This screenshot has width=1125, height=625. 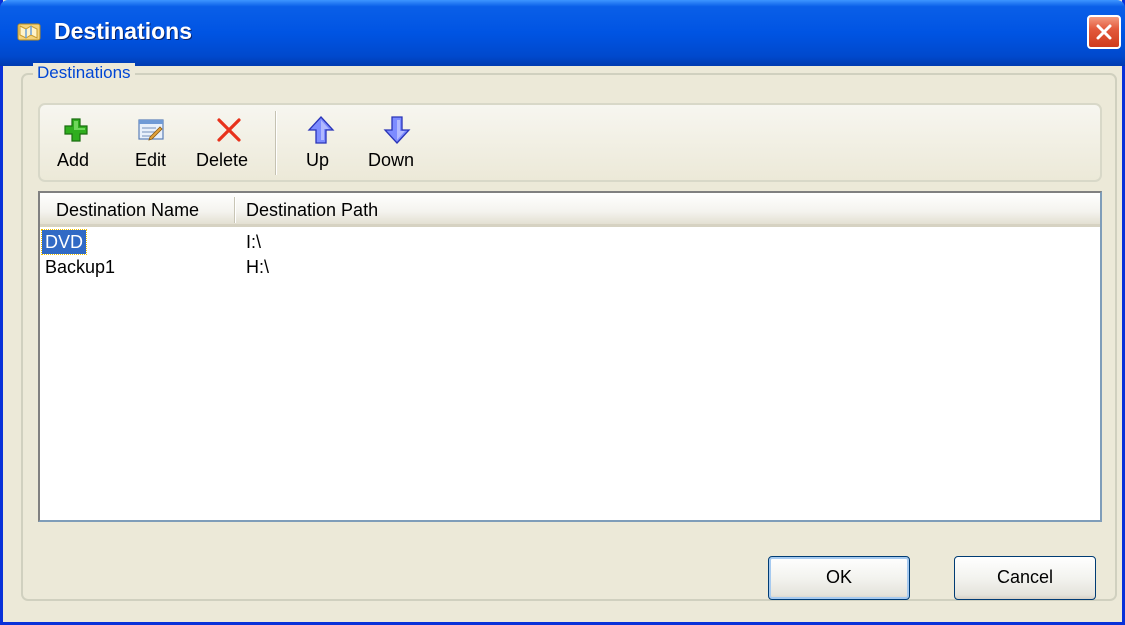 What do you see at coordinates (321, 146) in the screenshot?
I see `up-button: Up` at bounding box center [321, 146].